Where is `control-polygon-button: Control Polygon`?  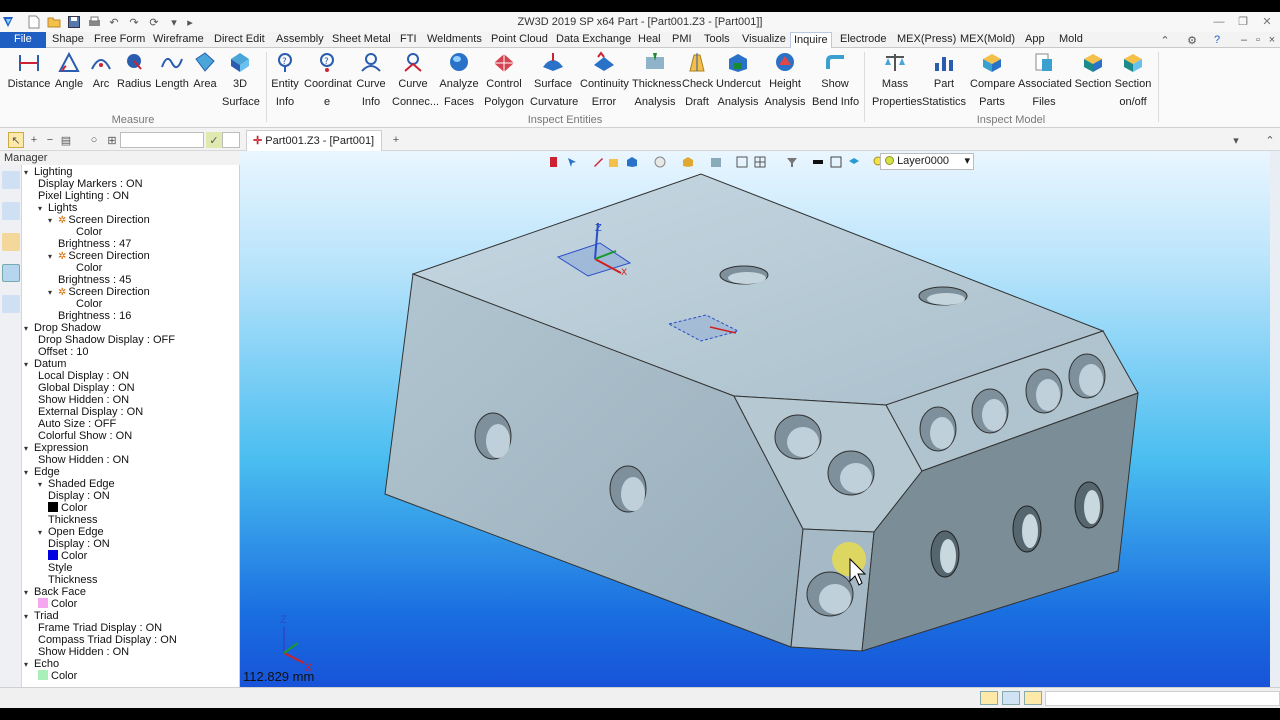 control-polygon-button: Control Polygon is located at coordinates (504, 80).